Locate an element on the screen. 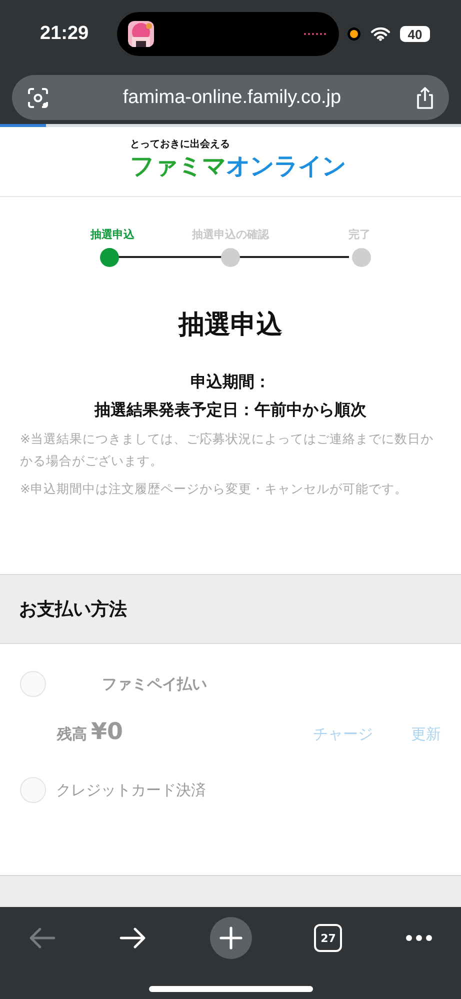 The image size is (461, 999). address-bar: famima-online.family.co.jp is located at coordinates (230, 97).